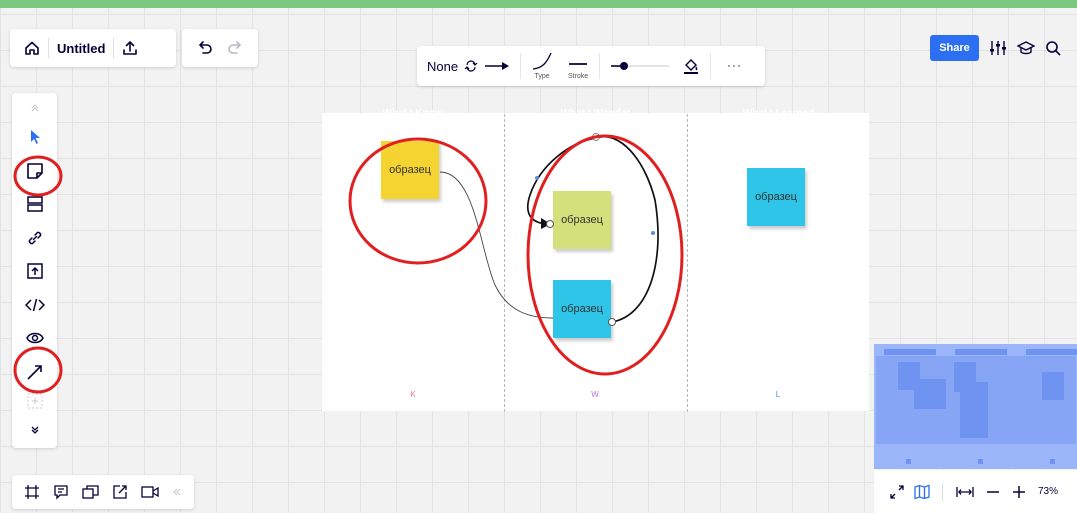 The width and height of the screenshot is (1077, 513). Describe the element at coordinates (942, 491) in the screenshot. I see `divider` at that location.